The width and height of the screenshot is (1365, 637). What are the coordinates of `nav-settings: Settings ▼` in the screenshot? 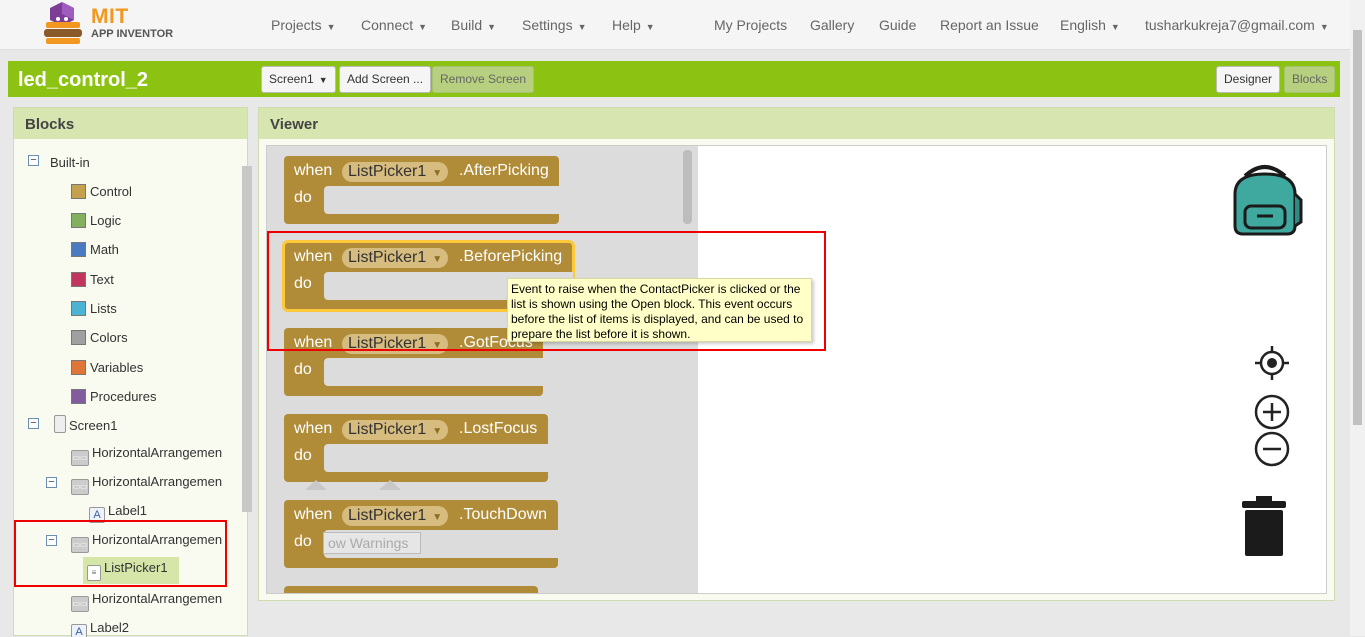 It's located at (554, 25).